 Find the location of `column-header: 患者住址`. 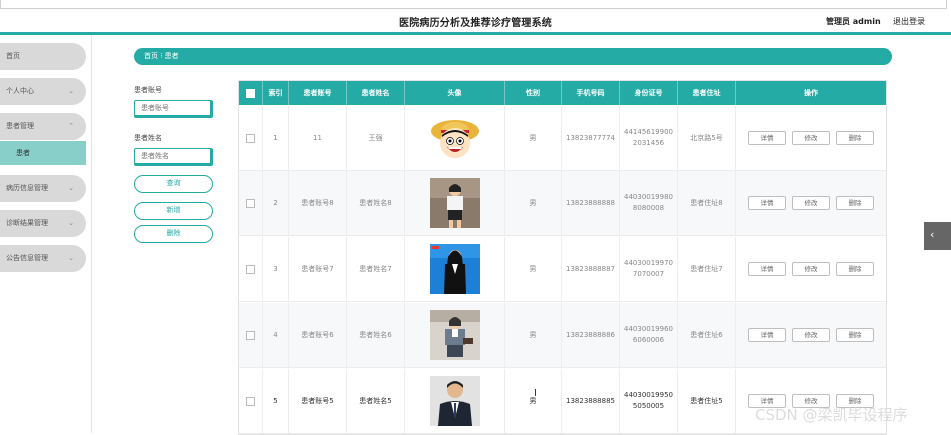

column-header: 患者住址 is located at coordinates (707, 93).